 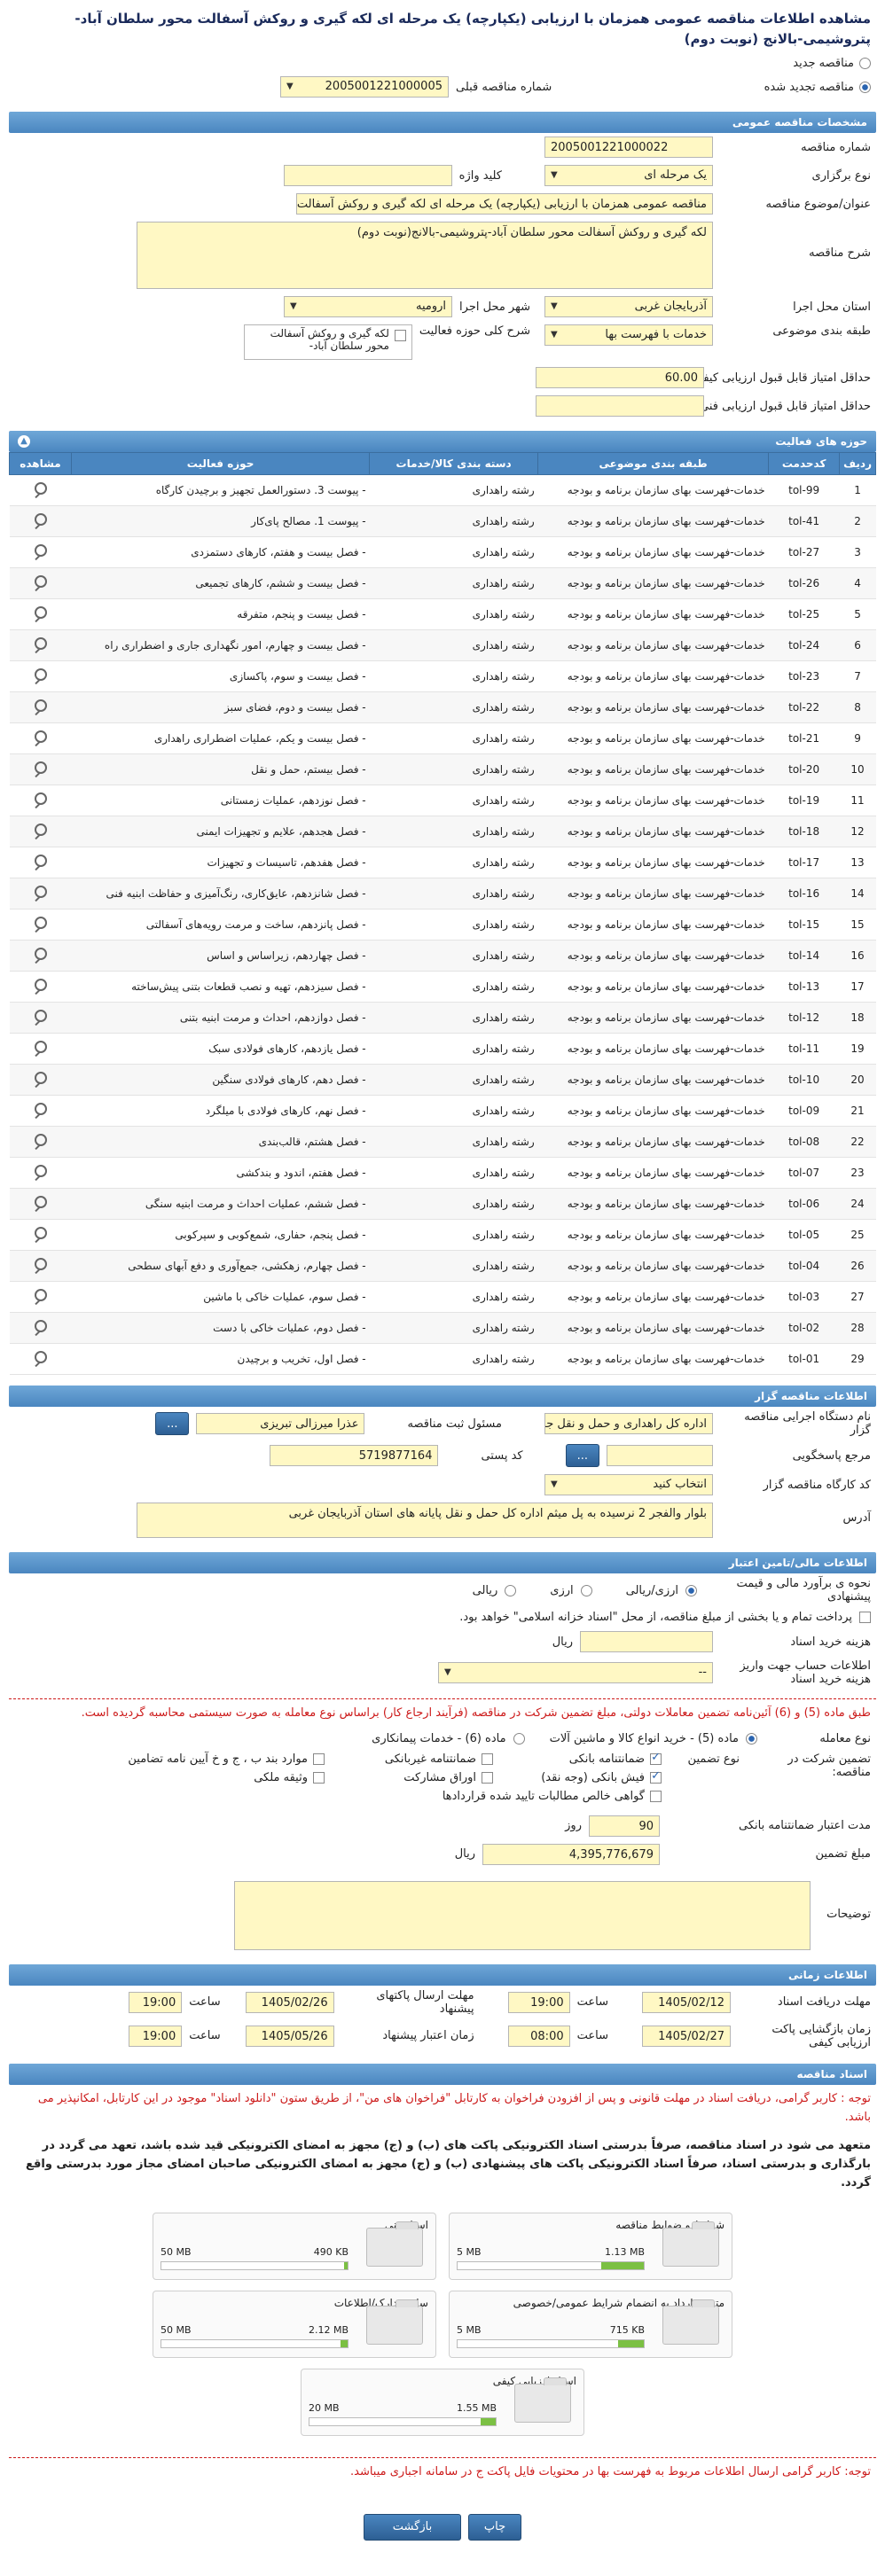 What do you see at coordinates (865, 1617) in the screenshot?
I see `treasury-checkbox` at bounding box center [865, 1617].